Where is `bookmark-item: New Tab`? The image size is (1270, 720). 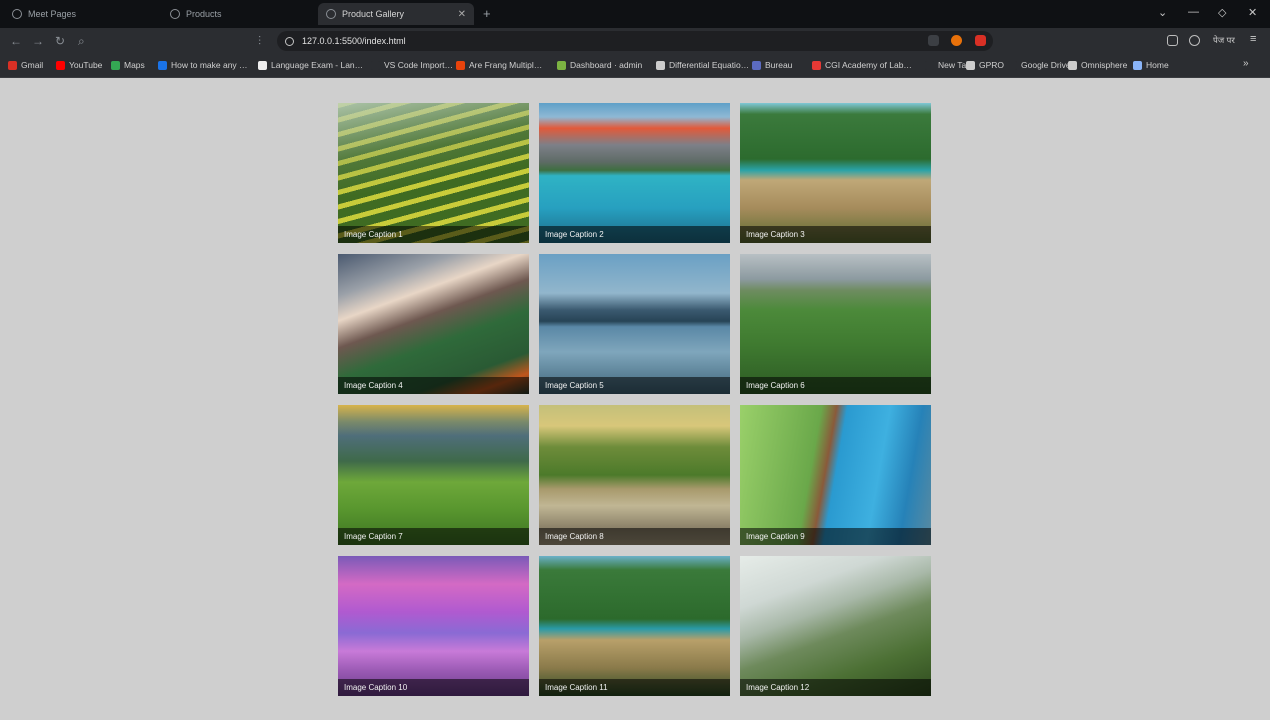 bookmark-item: New Tab is located at coordinates (948, 65).